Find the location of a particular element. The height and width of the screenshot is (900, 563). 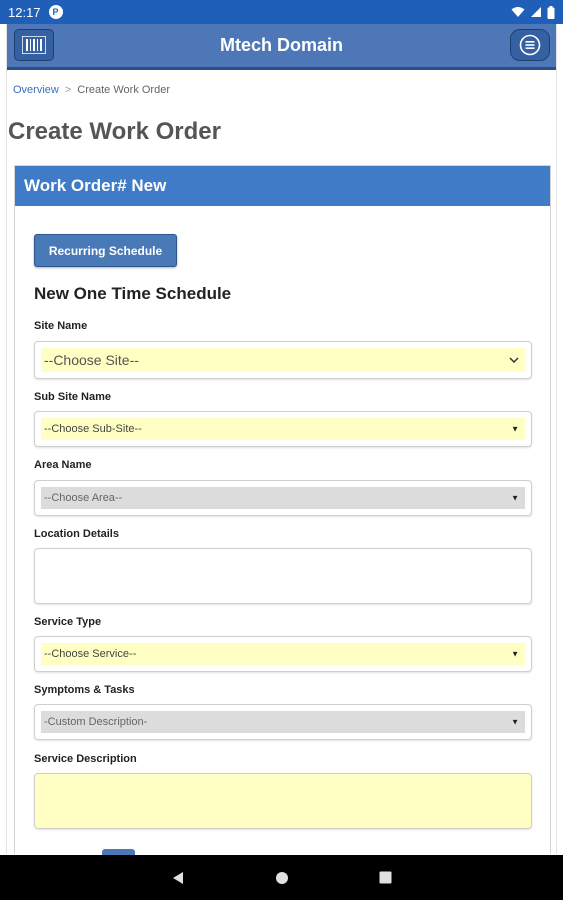

symptoms-tasks-value-text: -Custom Description- is located at coordinates (96, 722).